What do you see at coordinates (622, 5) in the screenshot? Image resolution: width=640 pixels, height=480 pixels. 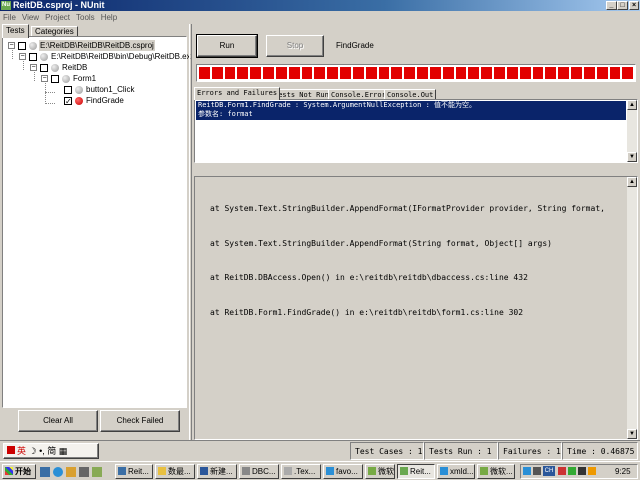 I see `maximize-button: □` at bounding box center [622, 5].